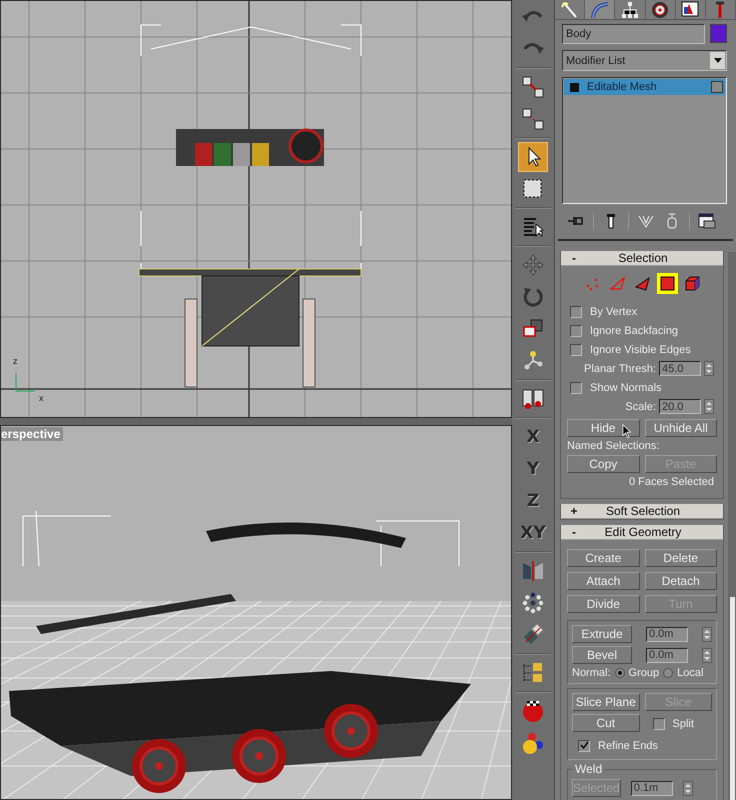  What do you see at coordinates (683, 724) in the screenshot?
I see `checkbox-label: Split` at bounding box center [683, 724].